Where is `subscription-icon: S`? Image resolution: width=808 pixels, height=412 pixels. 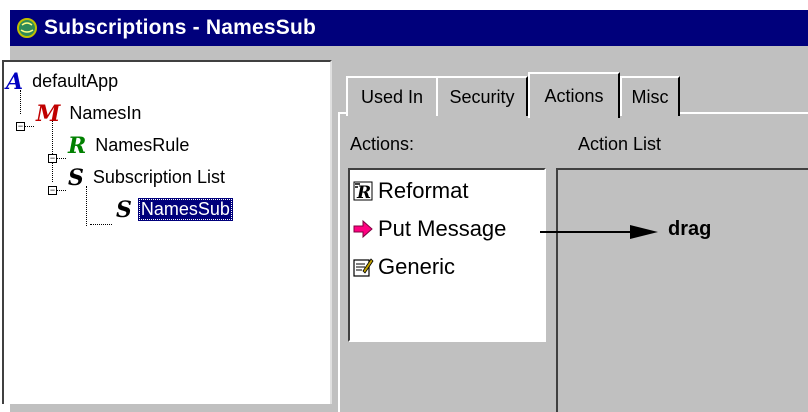
subscription-icon: S is located at coordinates (124, 209).